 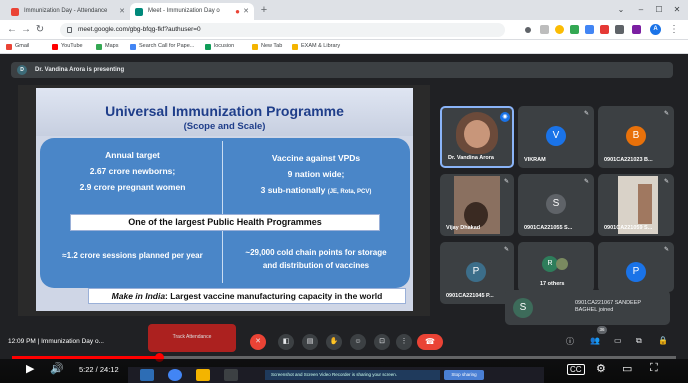 I want to click on tab-title: Immunization Day - Attendance, so click(x=66, y=11).